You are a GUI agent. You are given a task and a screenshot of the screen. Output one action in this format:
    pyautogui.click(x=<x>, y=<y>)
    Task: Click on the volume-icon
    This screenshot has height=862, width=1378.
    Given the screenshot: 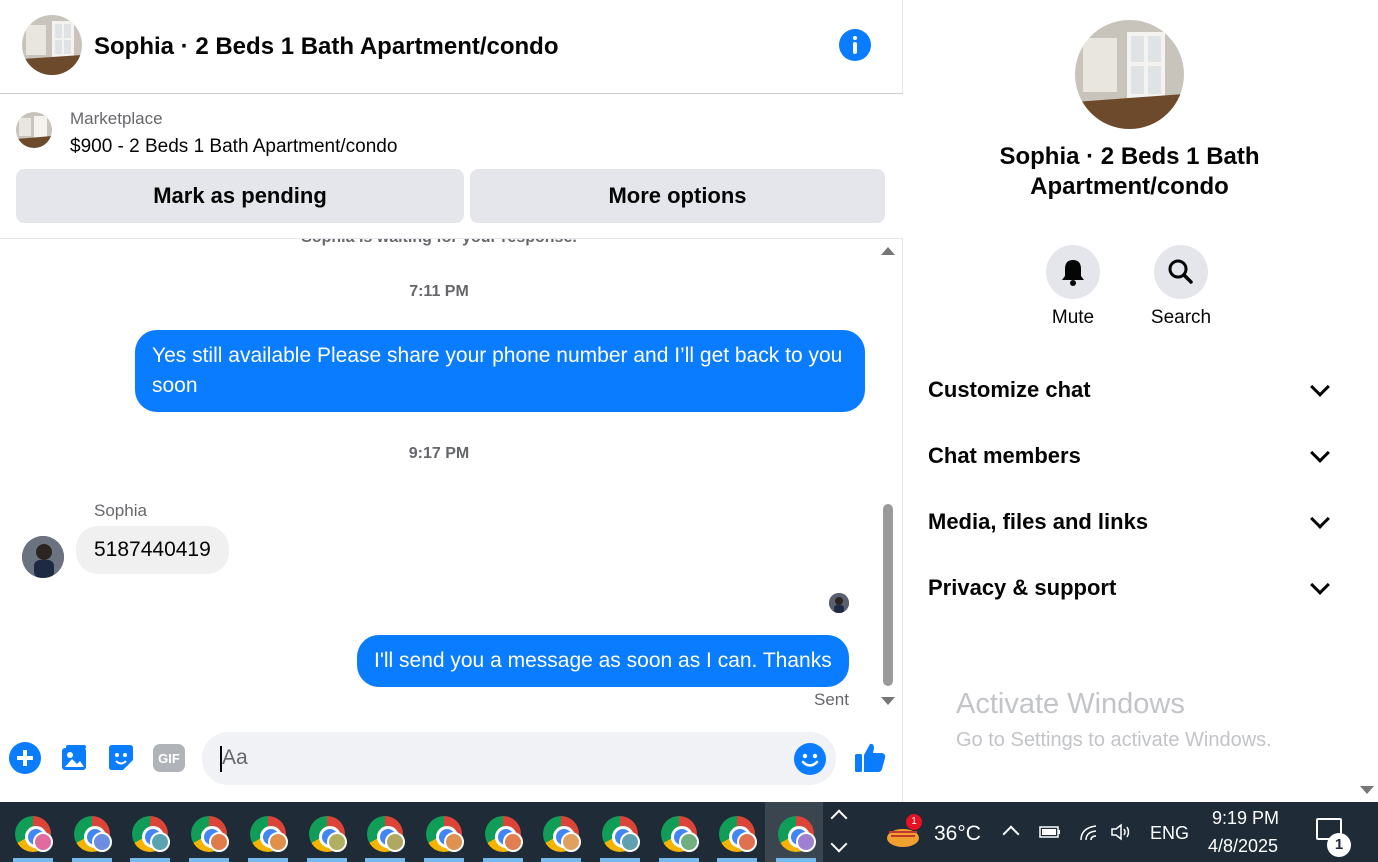 What is the action you would take?
    pyautogui.click(x=1122, y=832)
    